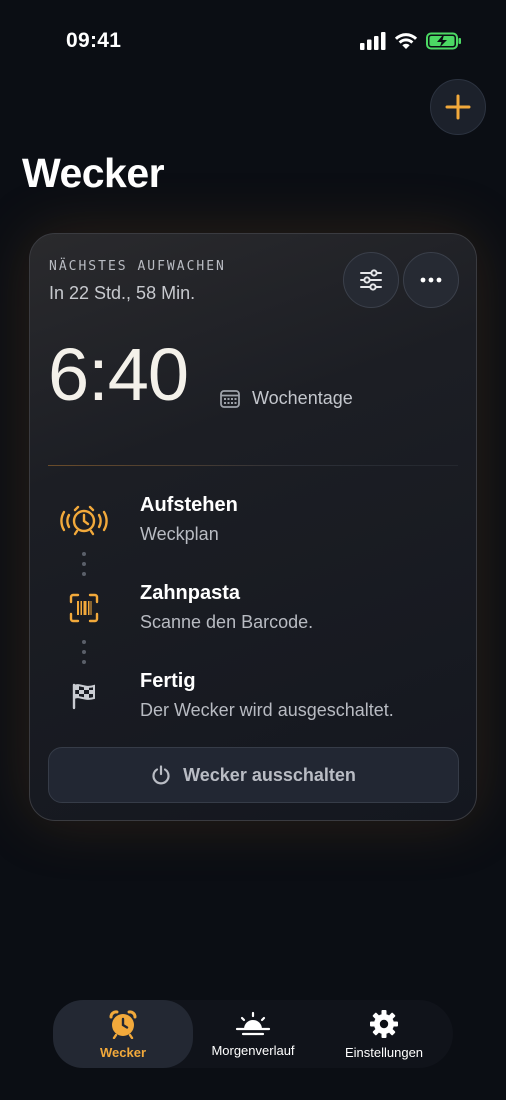  Describe the element at coordinates (253, 465) in the screenshot. I see `divider` at that location.